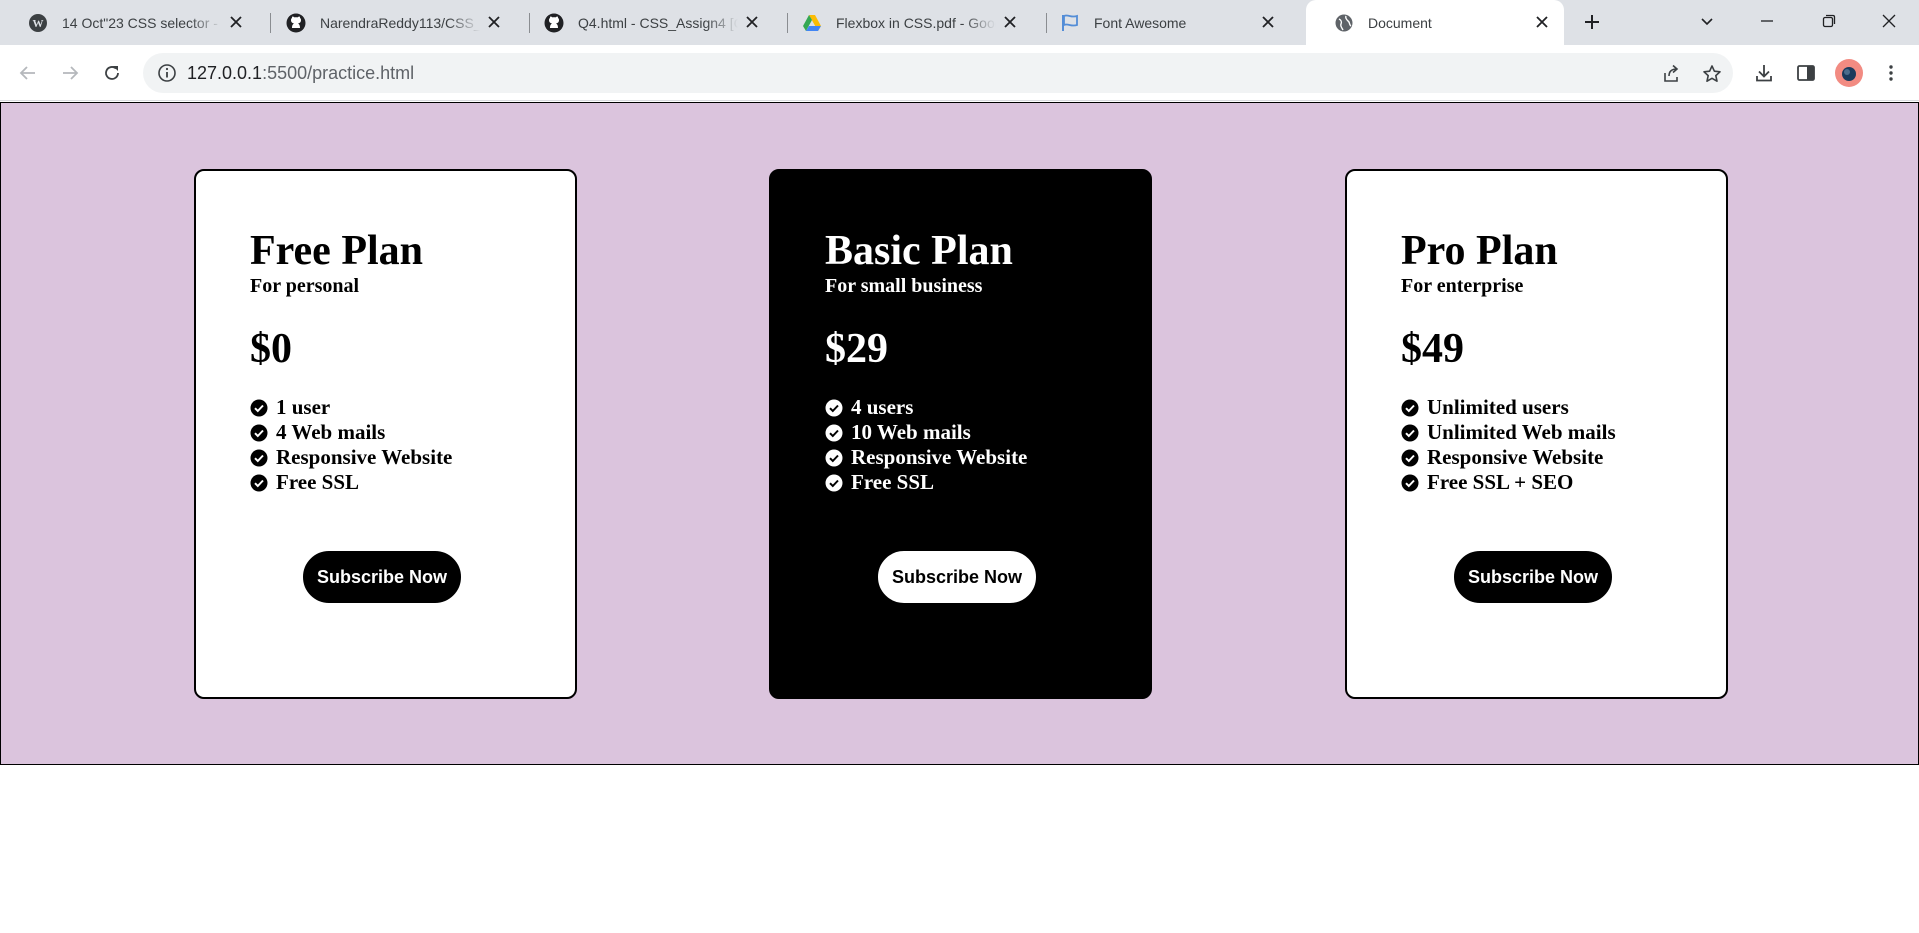 This screenshot has width=1919, height=933. Describe the element at coordinates (1500, 482) in the screenshot. I see `feature-text: Free SSL + SEO` at that location.